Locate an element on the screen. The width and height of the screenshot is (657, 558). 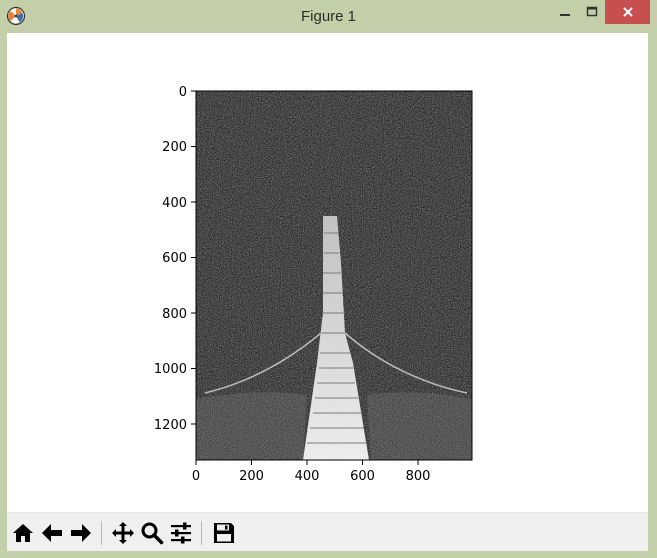
y-tick-label: 600 is located at coordinates (174, 258).